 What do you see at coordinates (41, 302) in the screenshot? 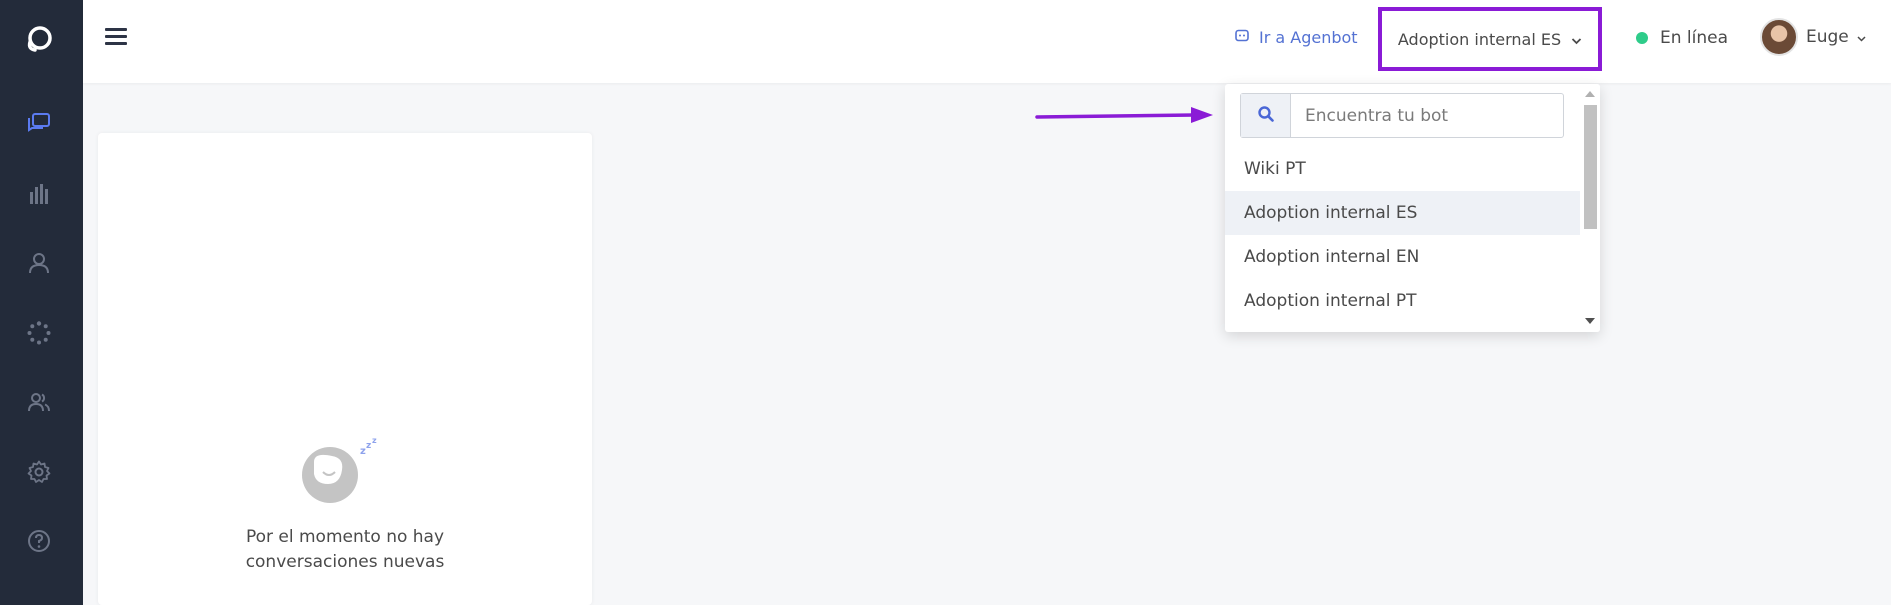
I see `sidebar` at bounding box center [41, 302].